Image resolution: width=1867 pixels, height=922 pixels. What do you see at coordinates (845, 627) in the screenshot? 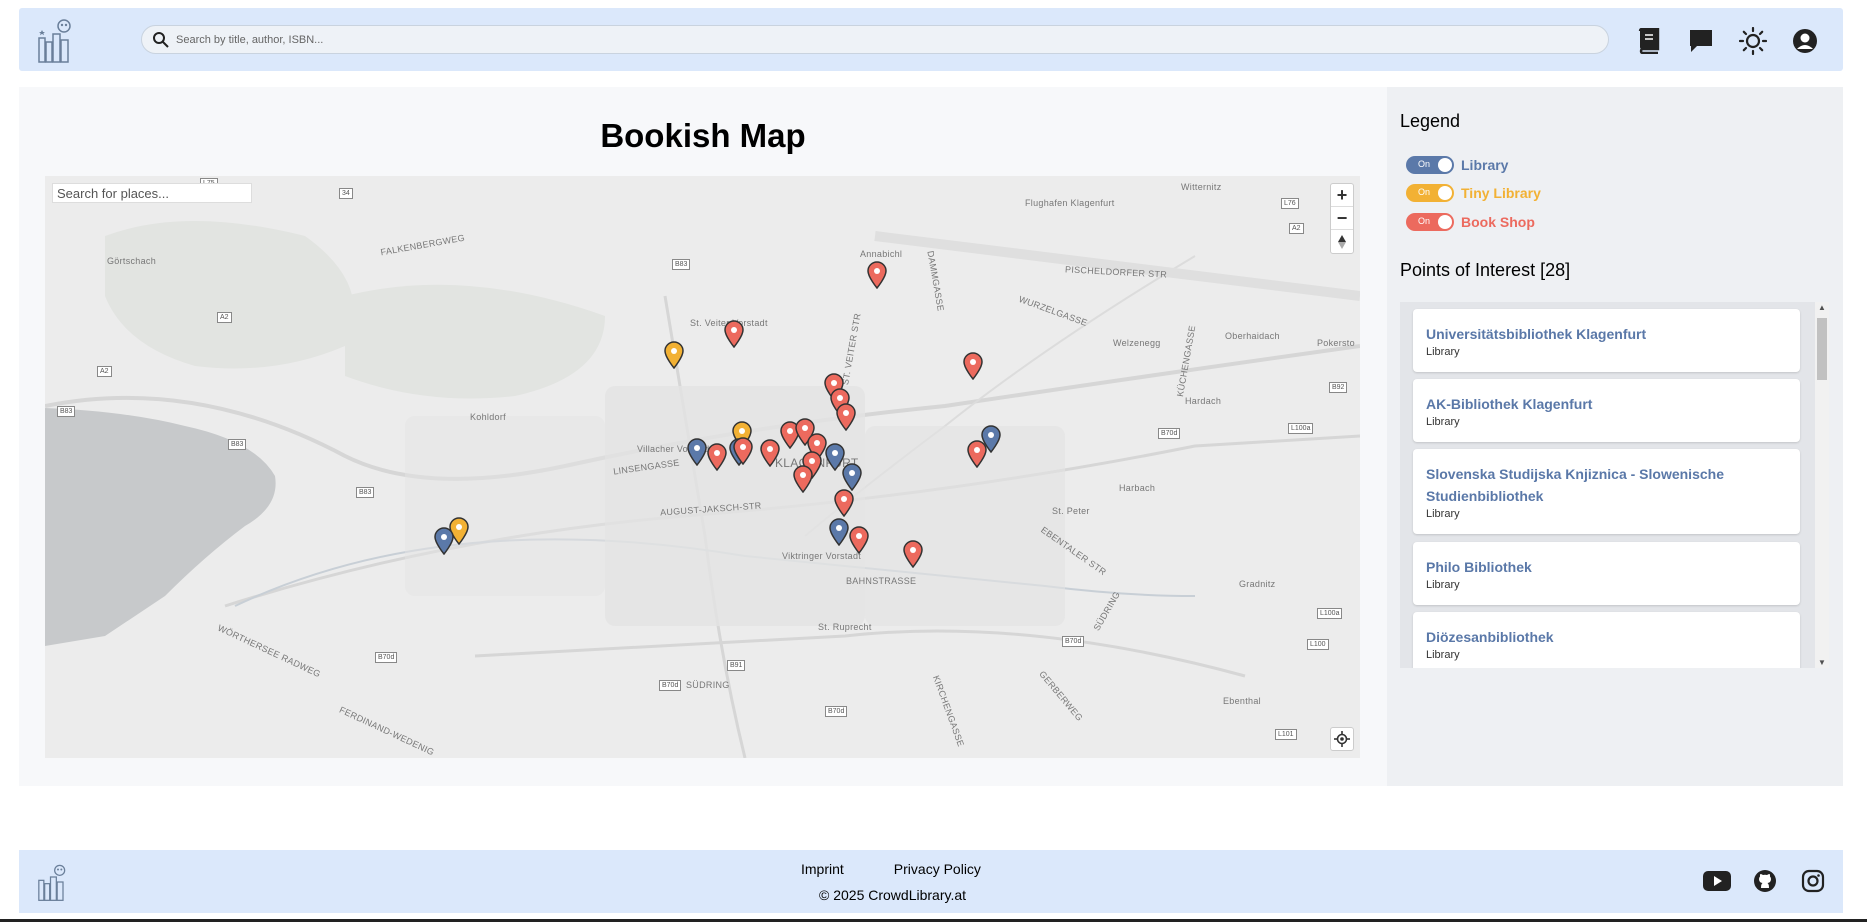
I see `map-label: St. Ruprecht` at bounding box center [845, 627].